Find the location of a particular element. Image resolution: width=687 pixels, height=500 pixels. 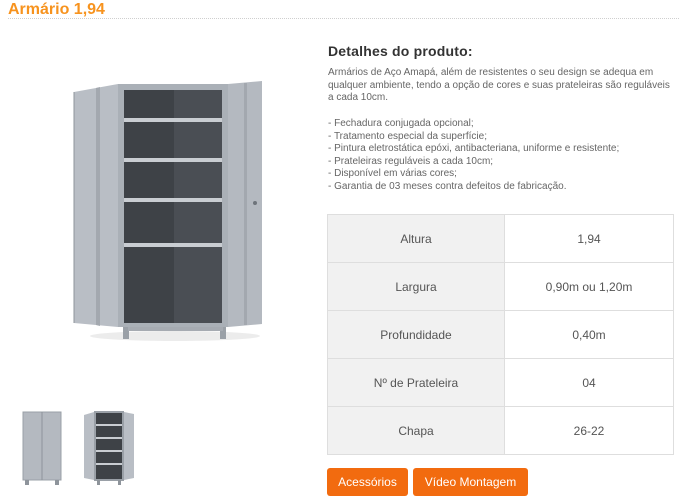

spec-row: Altura 1,94 is located at coordinates (500, 238).